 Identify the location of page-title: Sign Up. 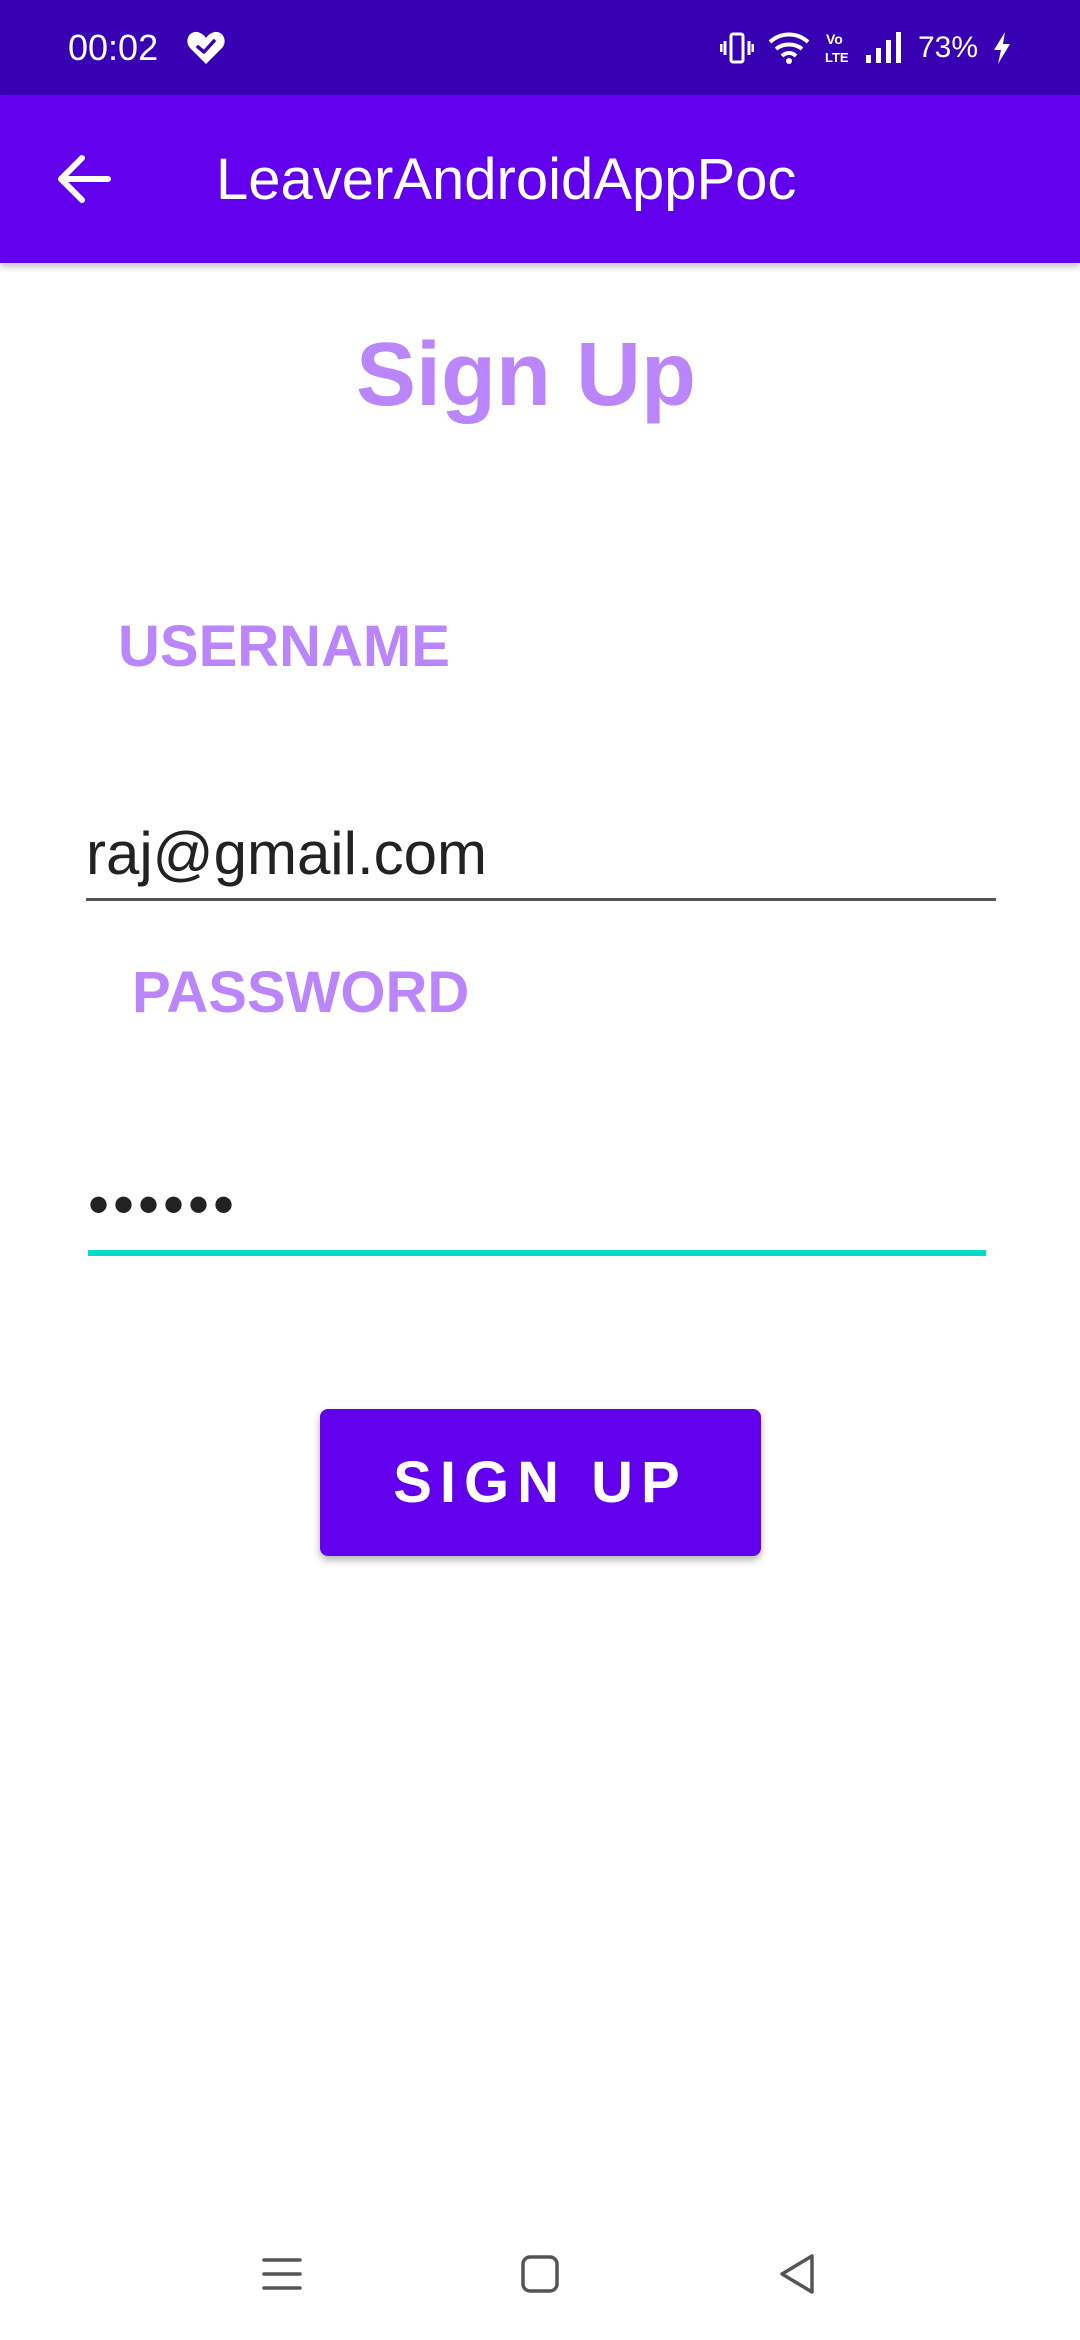
(526, 375).